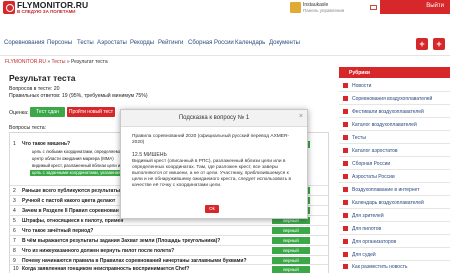  I want to click on sidebar-item-judges: Для судей, so click(394, 255).